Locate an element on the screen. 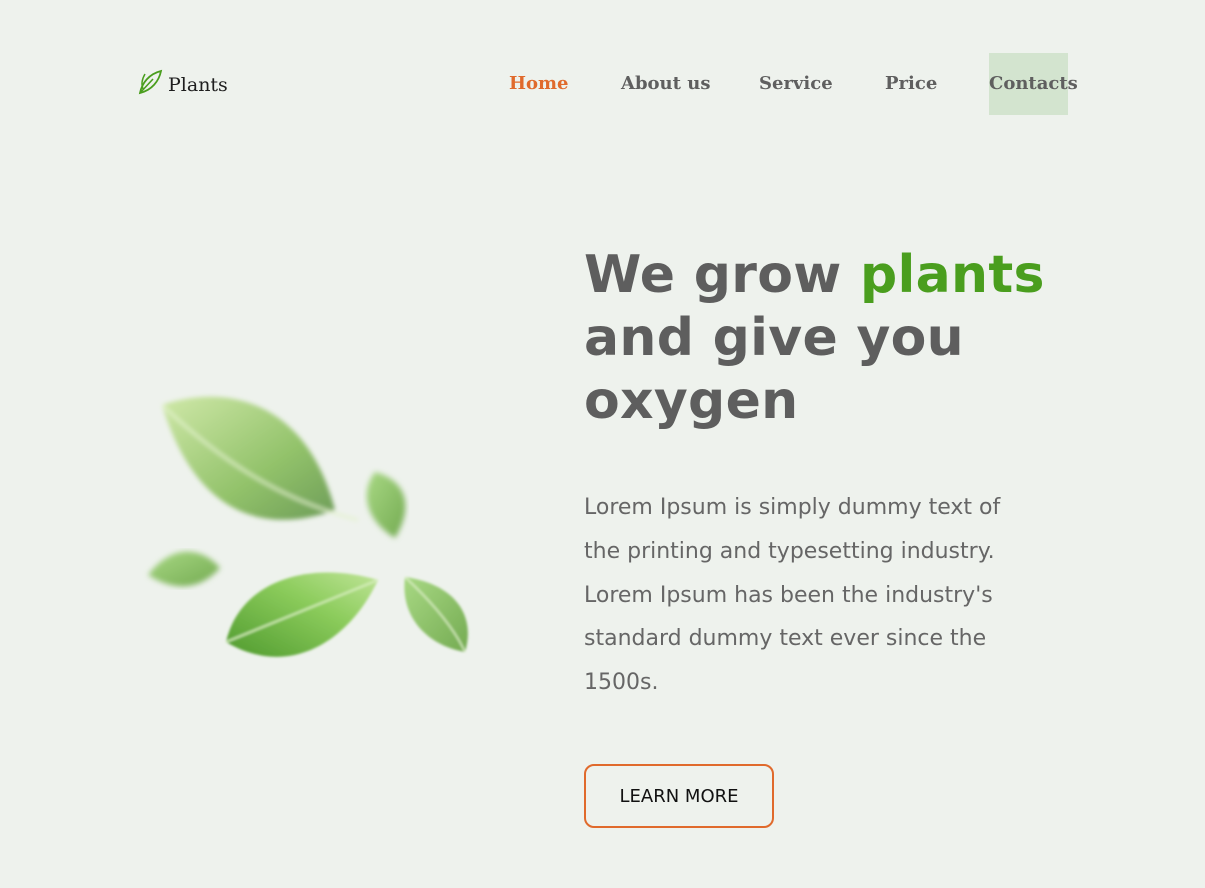  nav-contacts: Contacts is located at coordinates (1033, 84).